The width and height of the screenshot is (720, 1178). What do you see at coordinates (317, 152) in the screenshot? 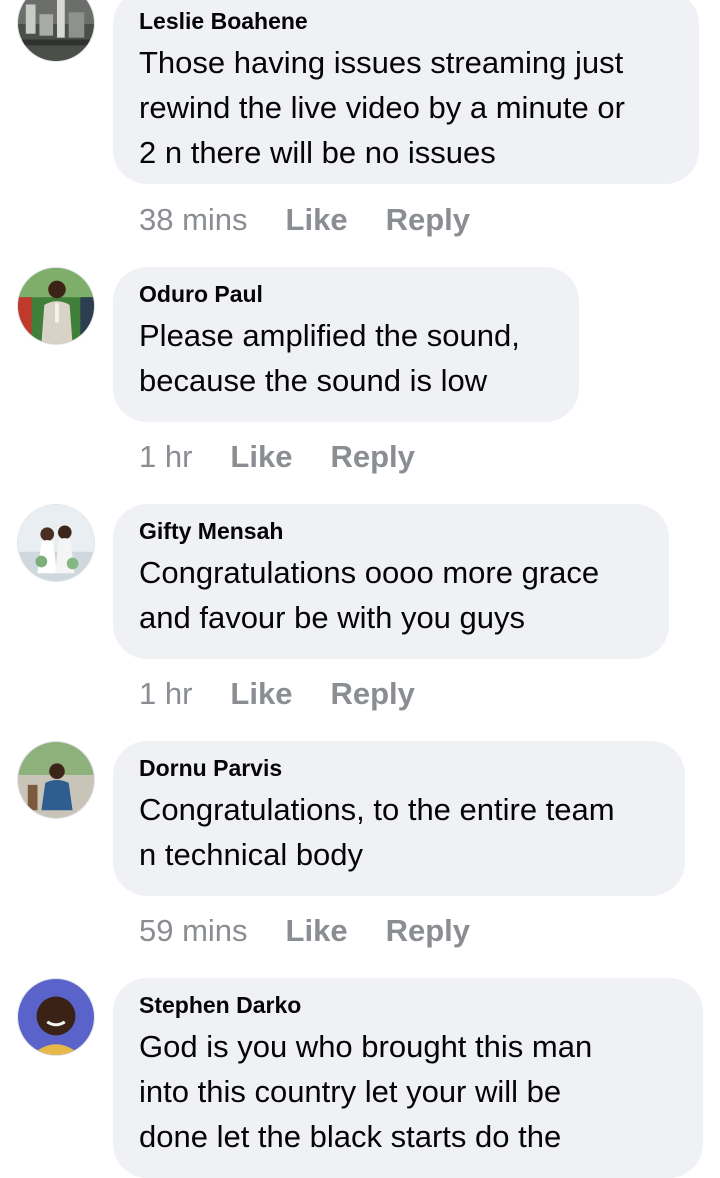
I see `comment-text-line: 2 n there will be no issues` at bounding box center [317, 152].